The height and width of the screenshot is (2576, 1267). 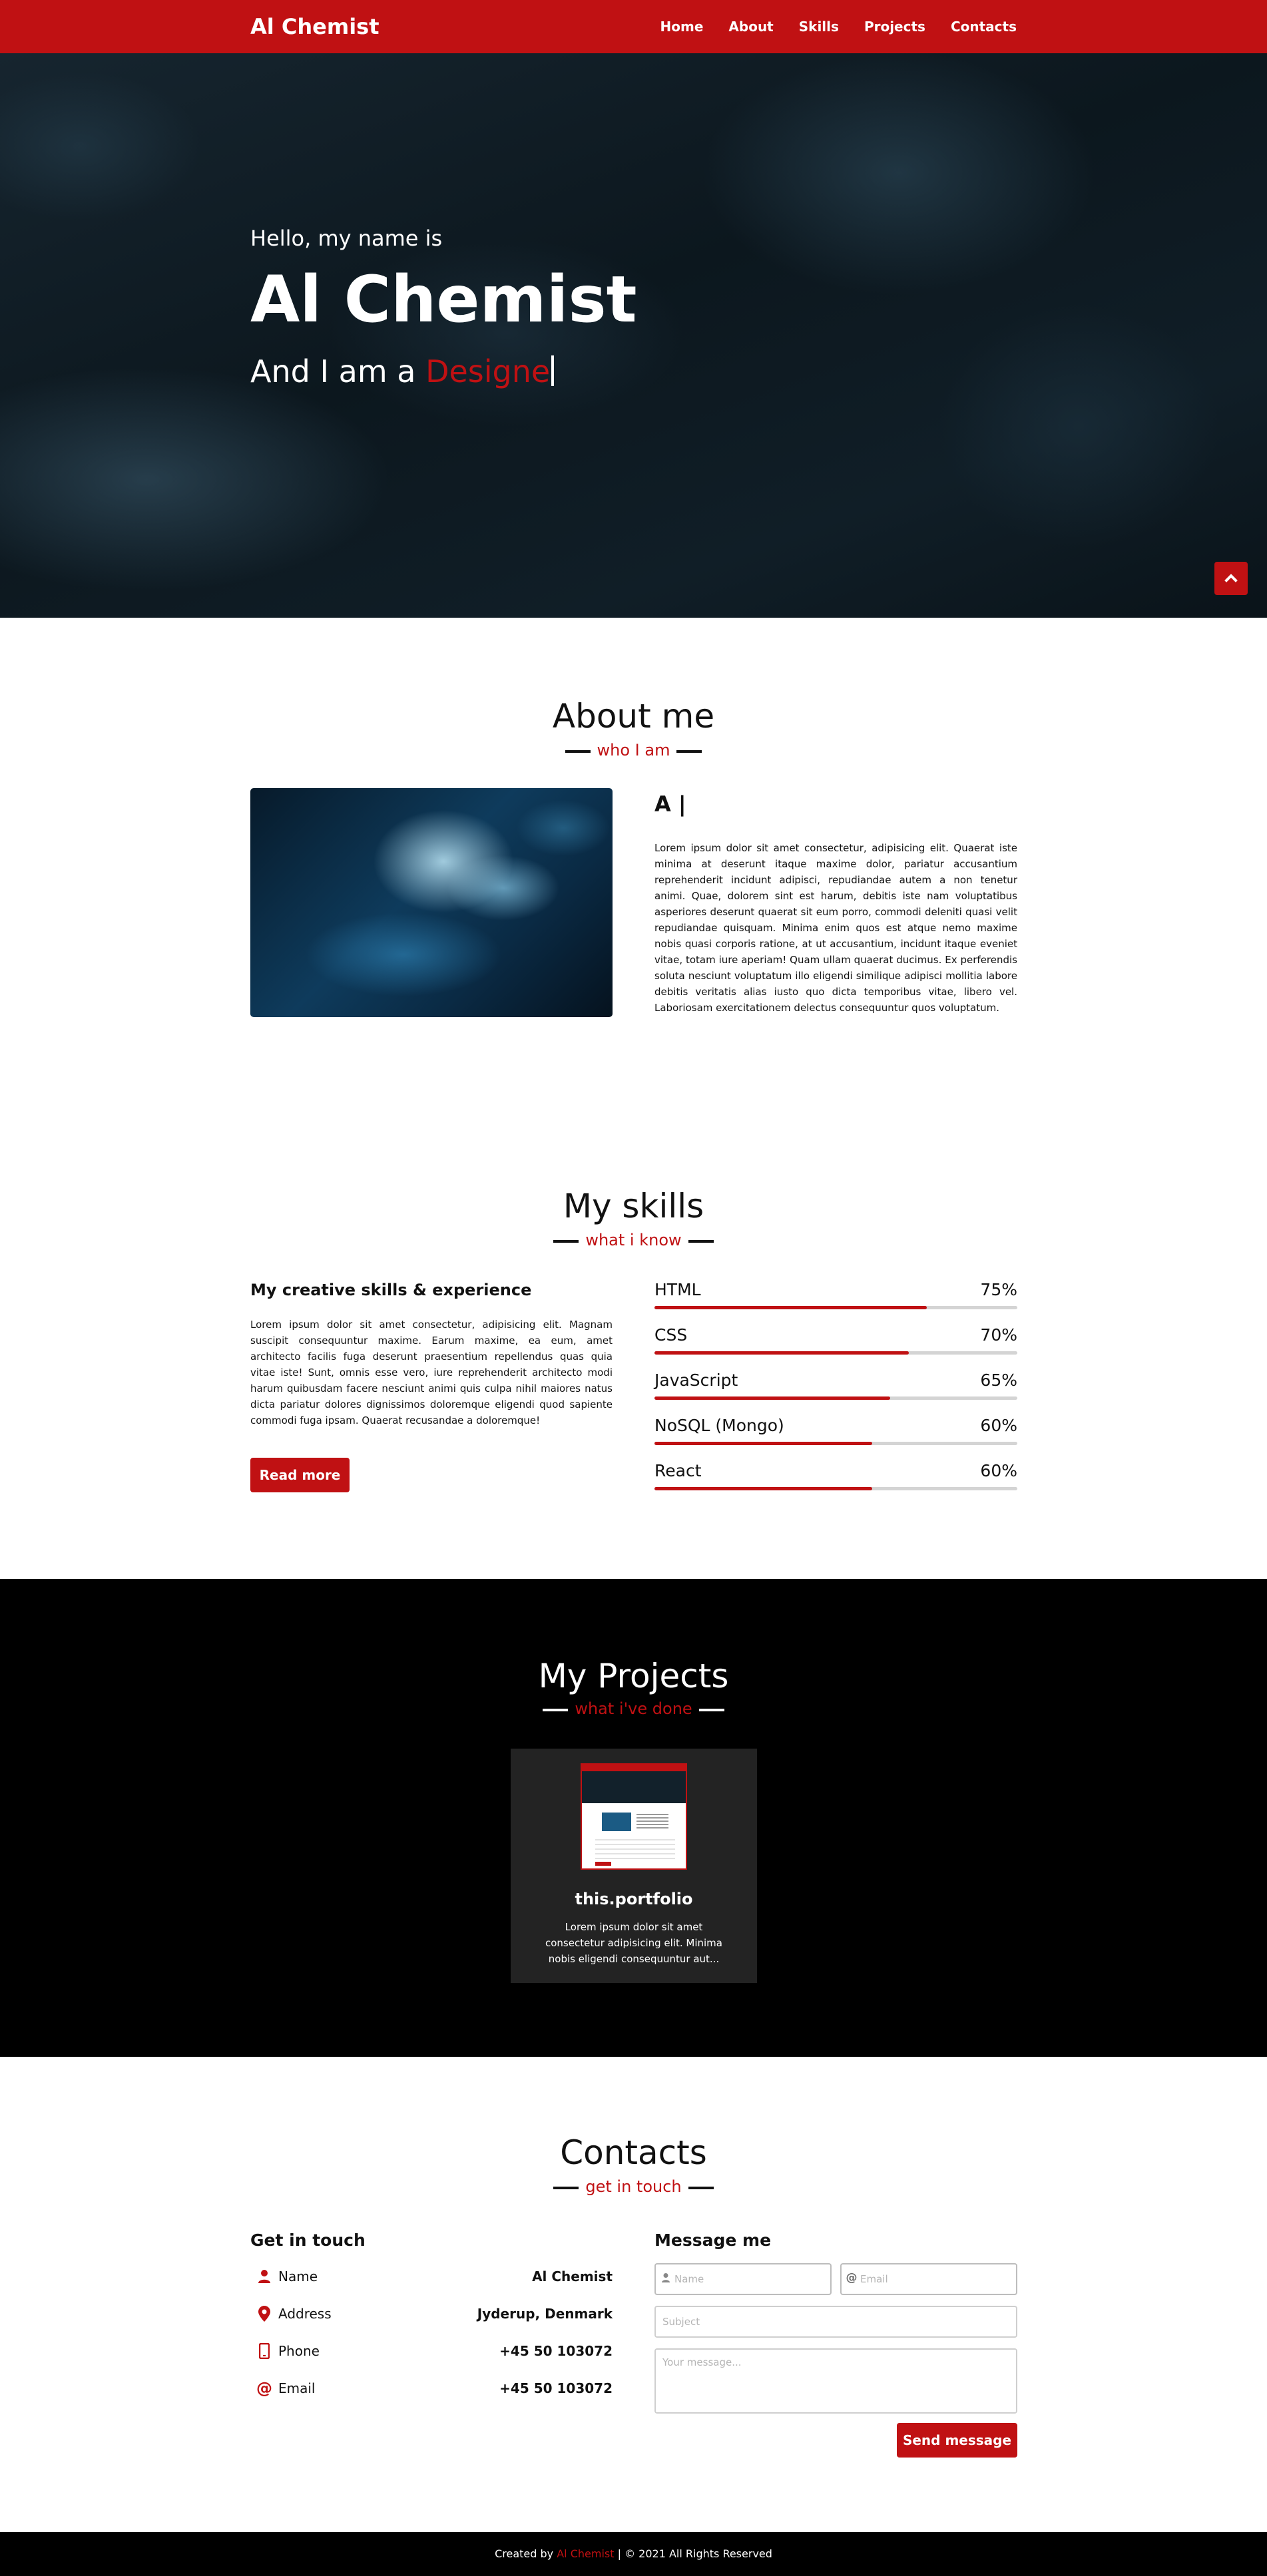 What do you see at coordinates (333, 371) in the screenshot?
I see `hero-role-prefix: And I am a` at bounding box center [333, 371].